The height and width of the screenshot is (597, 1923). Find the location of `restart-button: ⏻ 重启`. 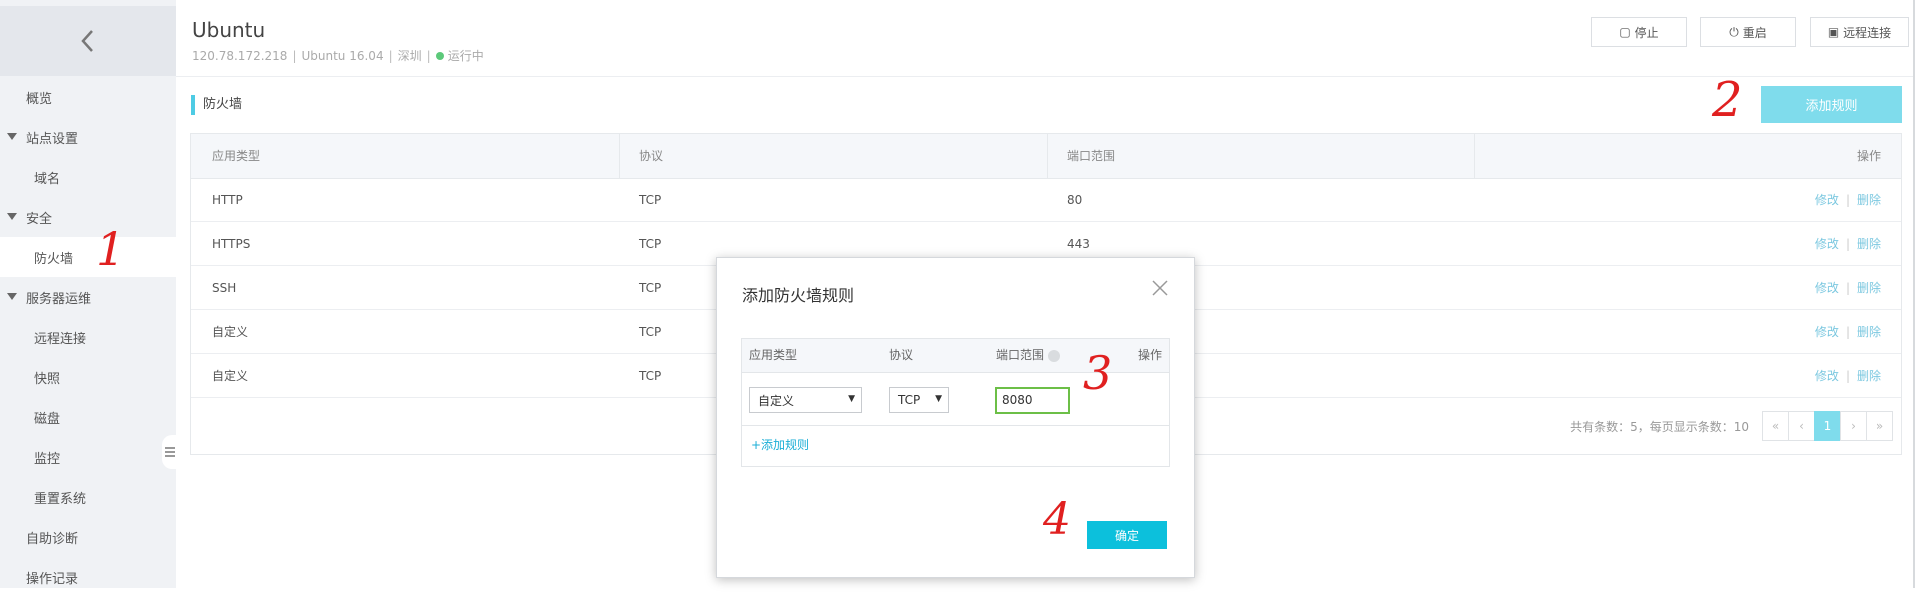

restart-button: ⏻ 重启 is located at coordinates (1748, 32).